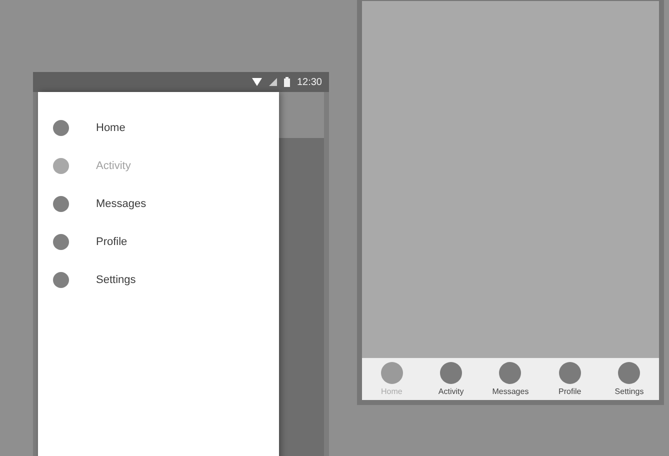  What do you see at coordinates (301, 115) in the screenshot?
I see `app-bar` at bounding box center [301, 115].